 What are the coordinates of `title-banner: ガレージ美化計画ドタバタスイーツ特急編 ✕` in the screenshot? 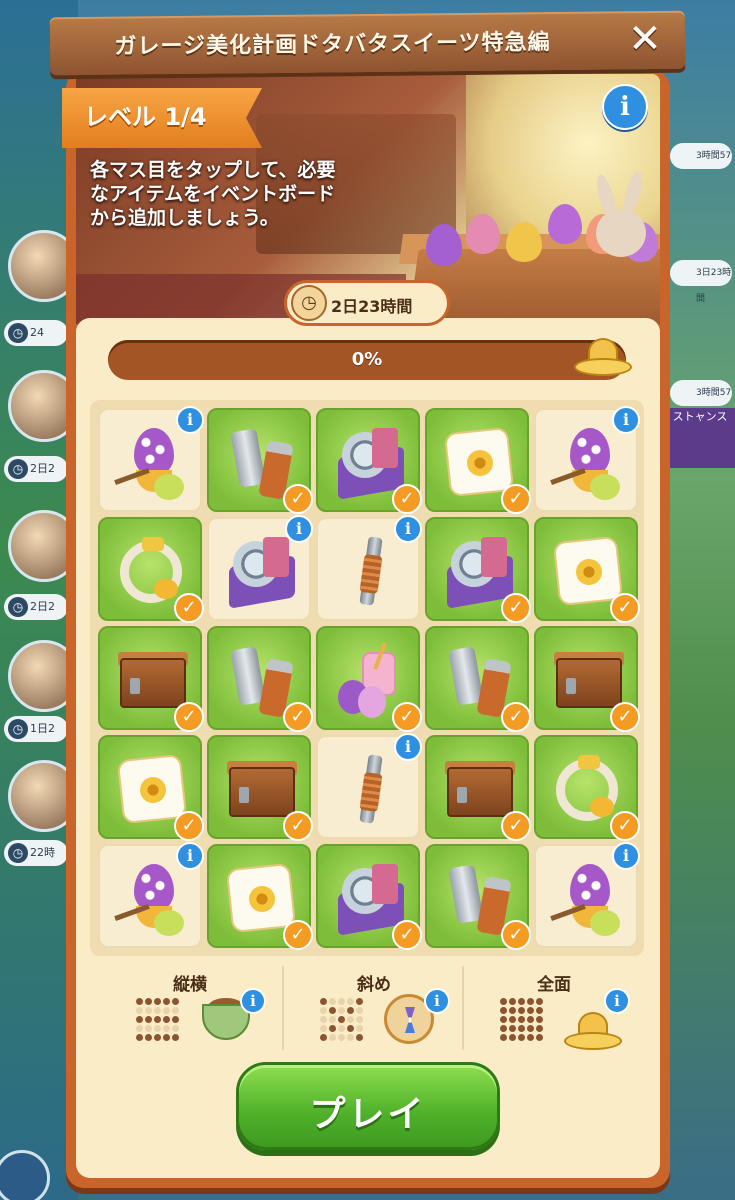 It's located at (367, 43).